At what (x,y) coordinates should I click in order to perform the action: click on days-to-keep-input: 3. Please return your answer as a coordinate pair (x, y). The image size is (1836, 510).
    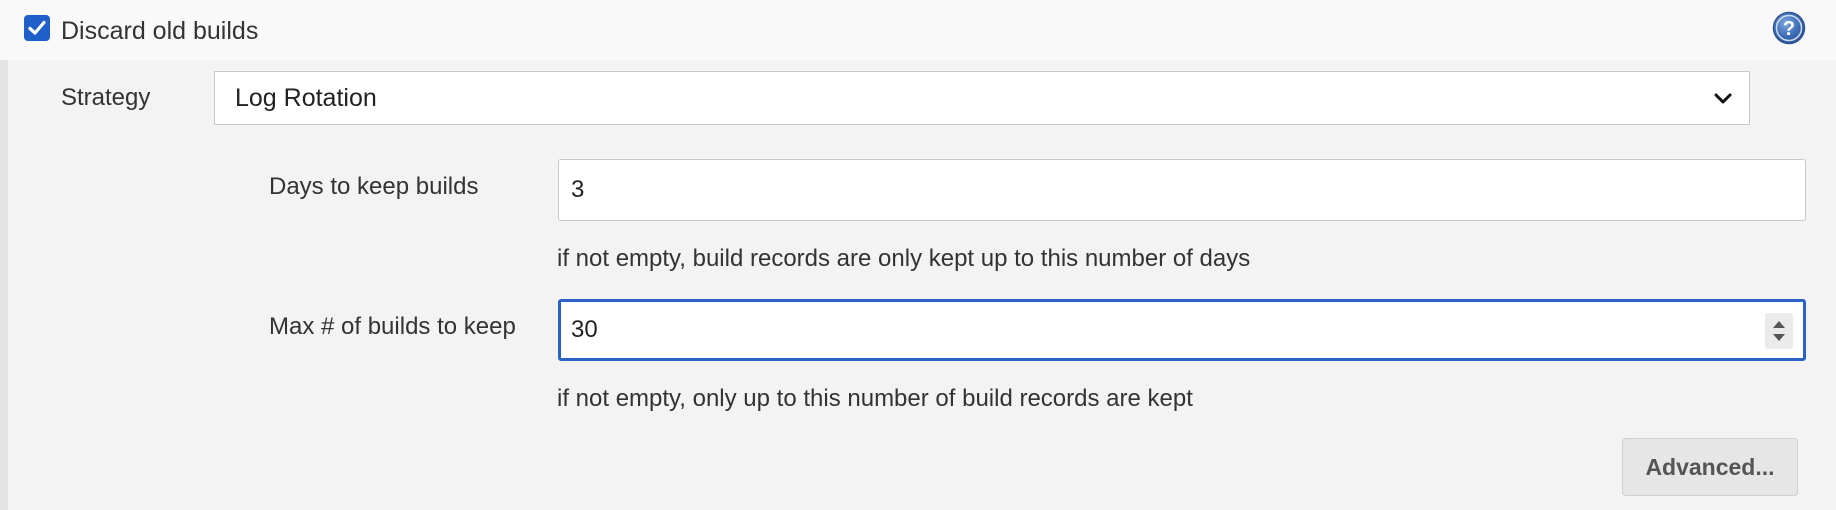
    Looking at the image, I should click on (1182, 190).